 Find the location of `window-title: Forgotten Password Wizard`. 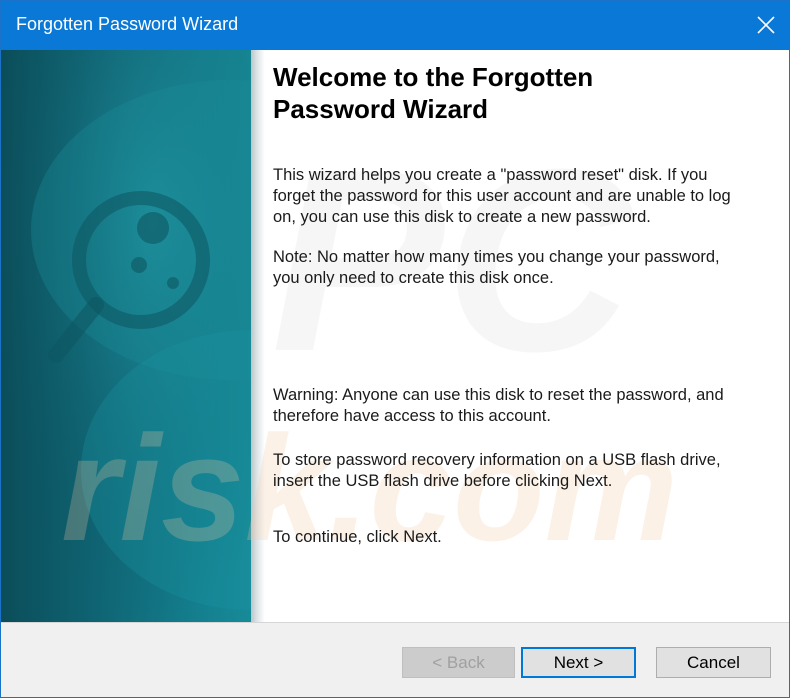

window-title: Forgotten Password Wizard is located at coordinates (127, 24).